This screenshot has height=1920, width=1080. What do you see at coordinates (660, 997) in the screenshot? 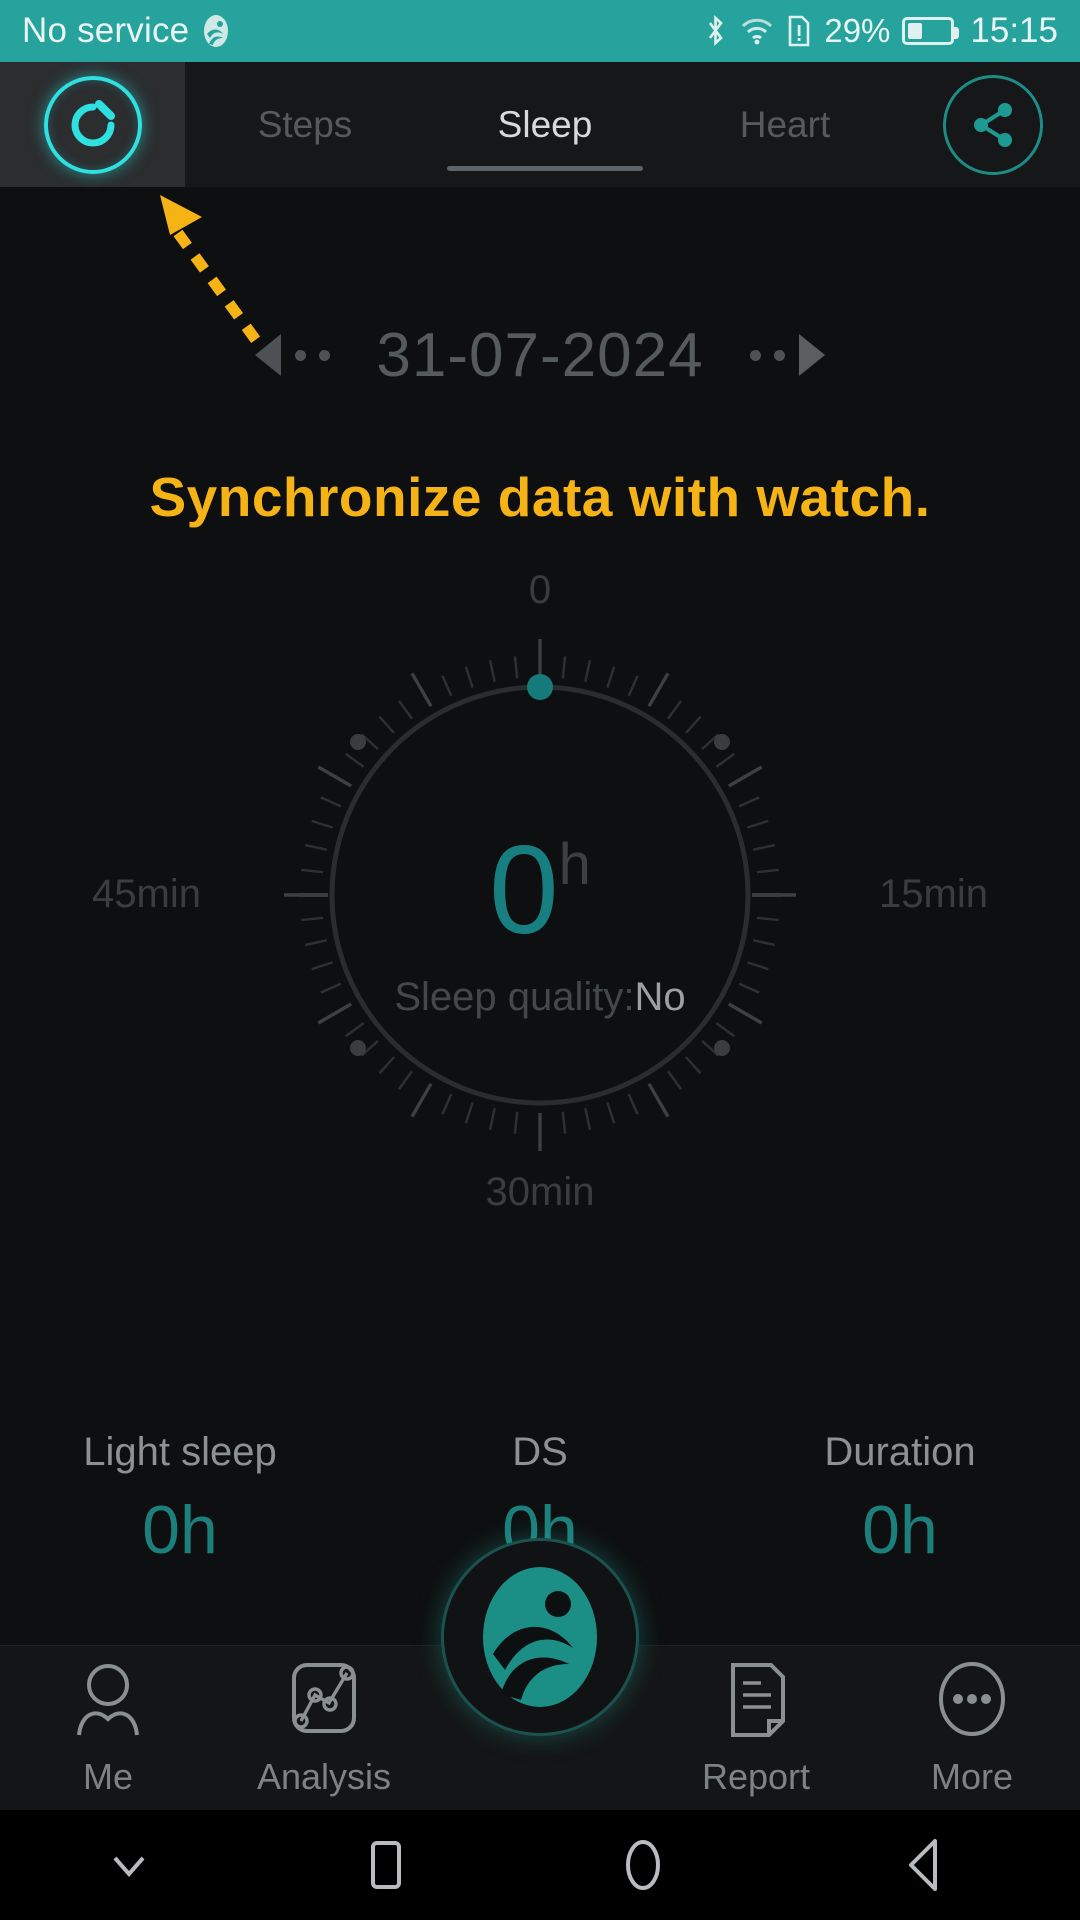
I see `sleep-quality-value: No` at bounding box center [660, 997].